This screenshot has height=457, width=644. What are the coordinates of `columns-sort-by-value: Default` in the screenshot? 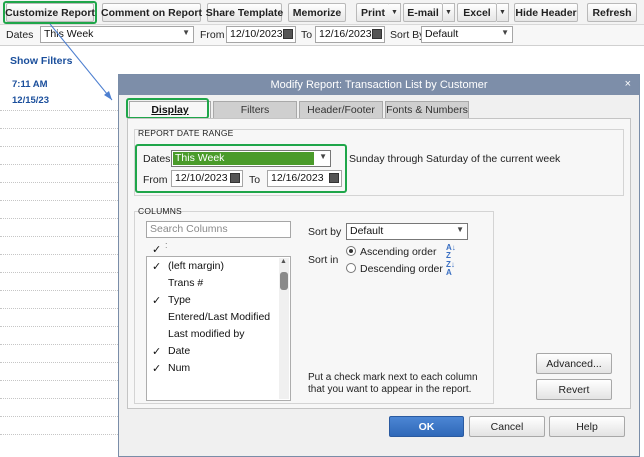 It's located at (367, 231).